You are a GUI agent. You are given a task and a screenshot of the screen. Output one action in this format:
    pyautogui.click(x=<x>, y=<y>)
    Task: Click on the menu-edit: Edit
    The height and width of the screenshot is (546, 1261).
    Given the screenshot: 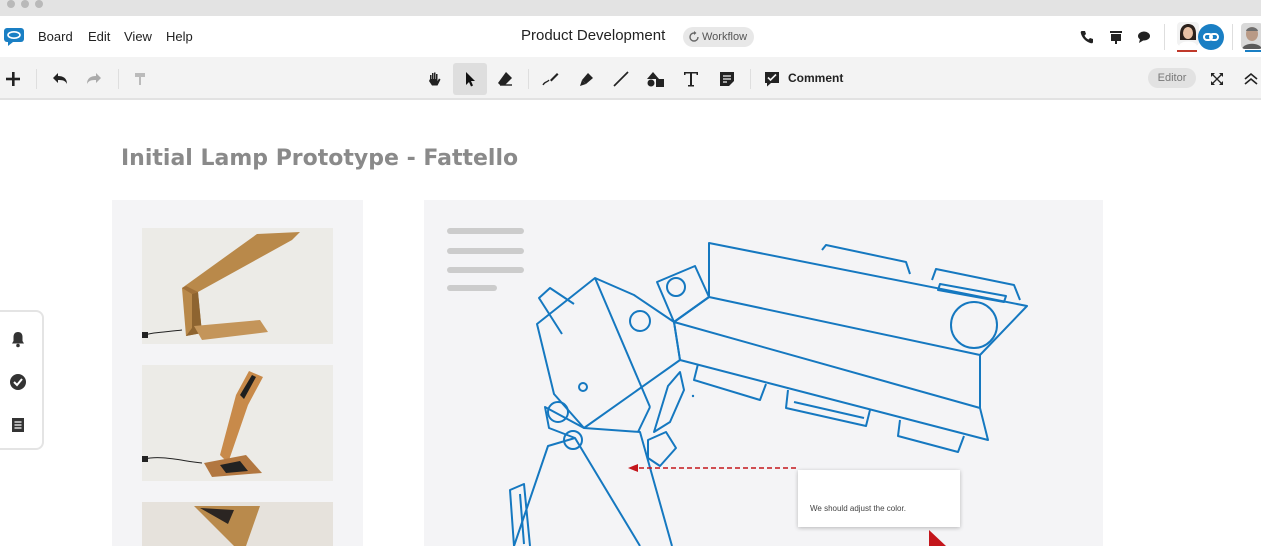 What is the action you would take?
    pyautogui.click(x=99, y=36)
    